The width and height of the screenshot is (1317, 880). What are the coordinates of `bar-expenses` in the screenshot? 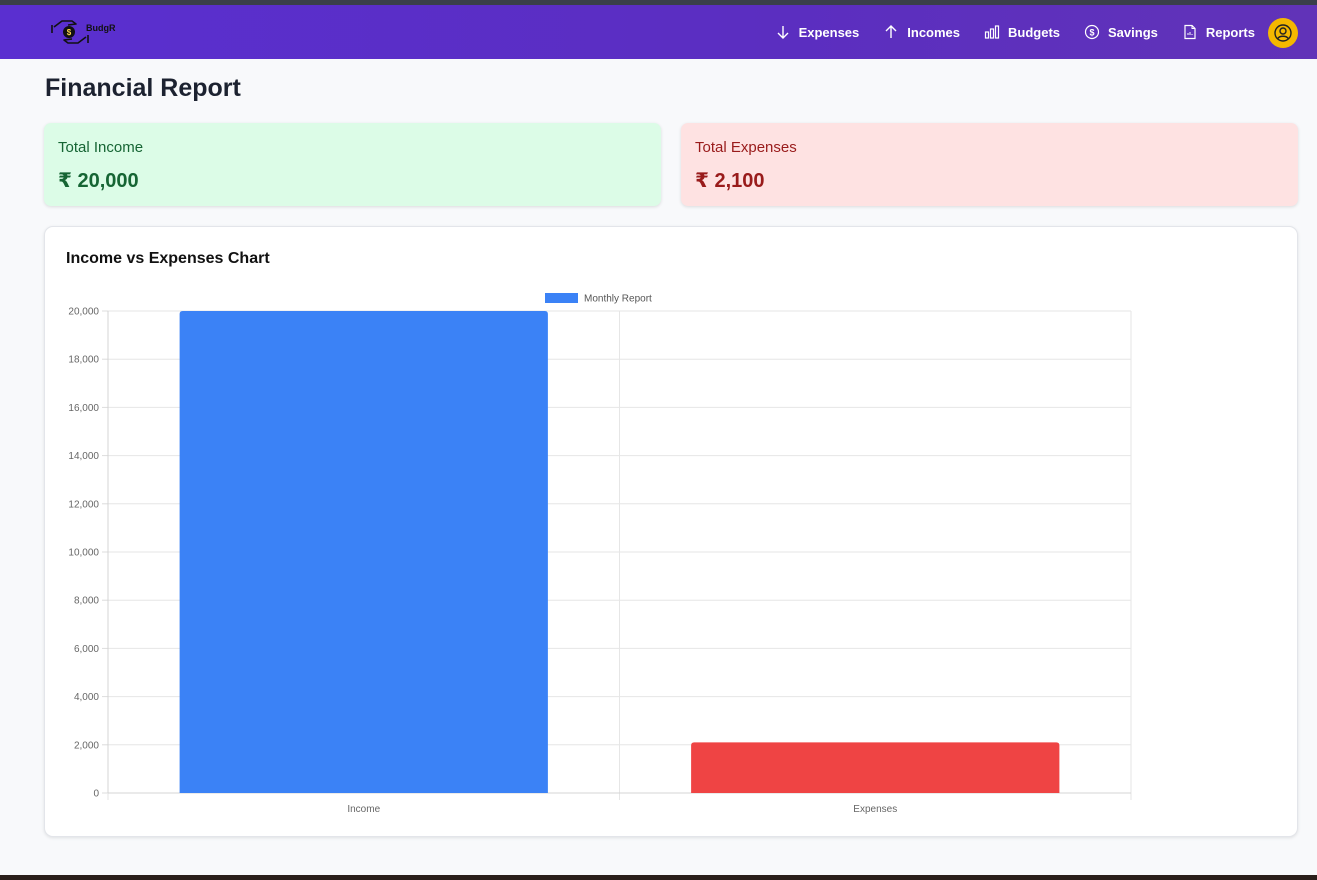 It's located at (875, 767).